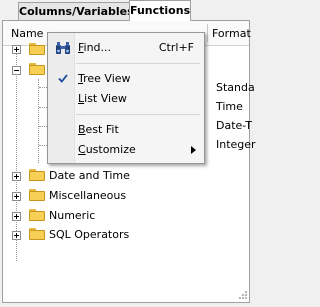 The image size is (320, 307). I want to click on menu-label: ree View, so click(107, 78).